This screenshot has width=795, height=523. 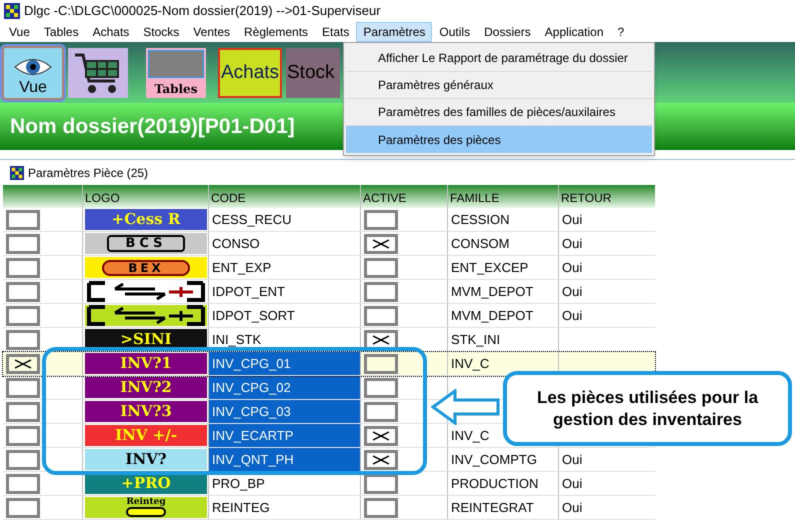 What do you see at coordinates (111, 32) in the screenshot?
I see `menu-item: Achats` at bounding box center [111, 32].